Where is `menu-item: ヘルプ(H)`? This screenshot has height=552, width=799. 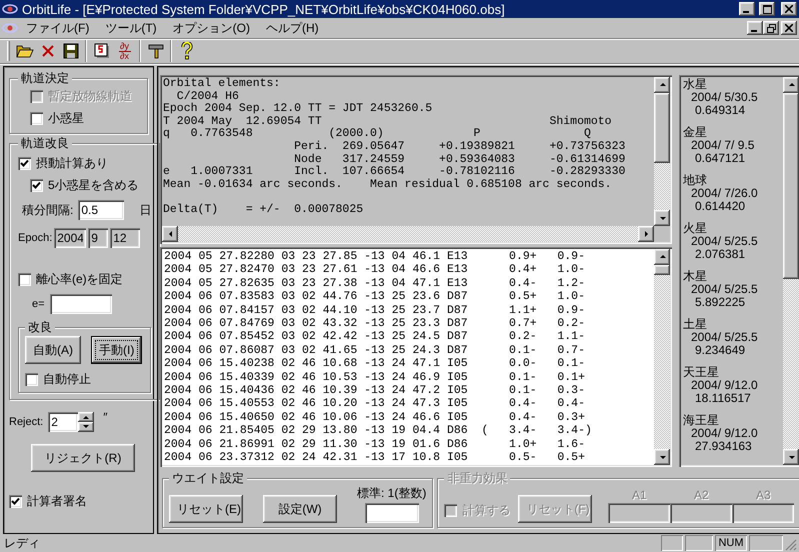 menu-item: ヘルプ(H) is located at coordinates (292, 28).